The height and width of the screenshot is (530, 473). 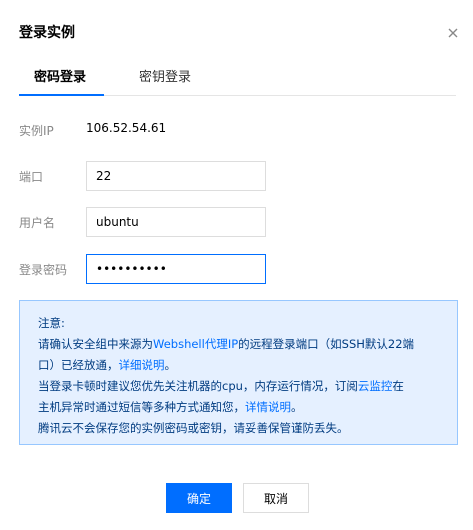 What do you see at coordinates (176, 269) in the screenshot?
I see `password-input` at bounding box center [176, 269].